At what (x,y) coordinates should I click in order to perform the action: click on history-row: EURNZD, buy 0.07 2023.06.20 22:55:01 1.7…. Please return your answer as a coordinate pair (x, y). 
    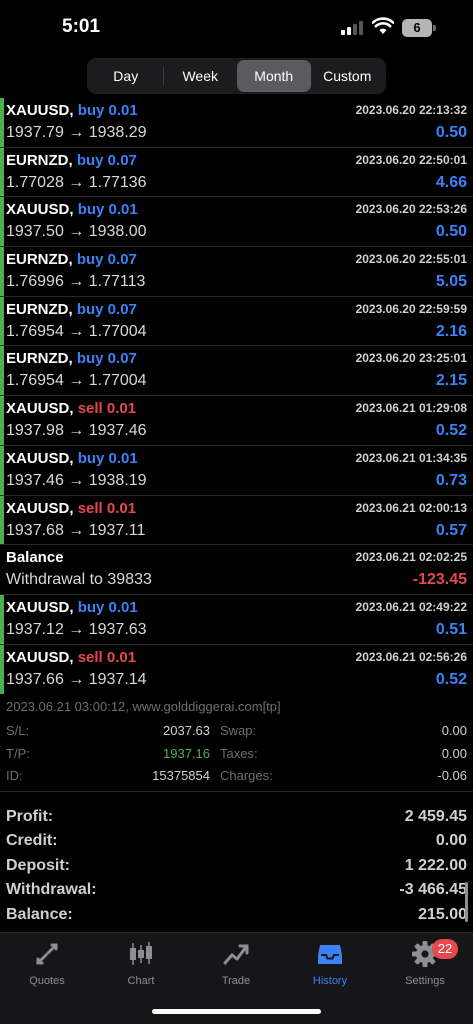
    Looking at the image, I should click on (236, 272).